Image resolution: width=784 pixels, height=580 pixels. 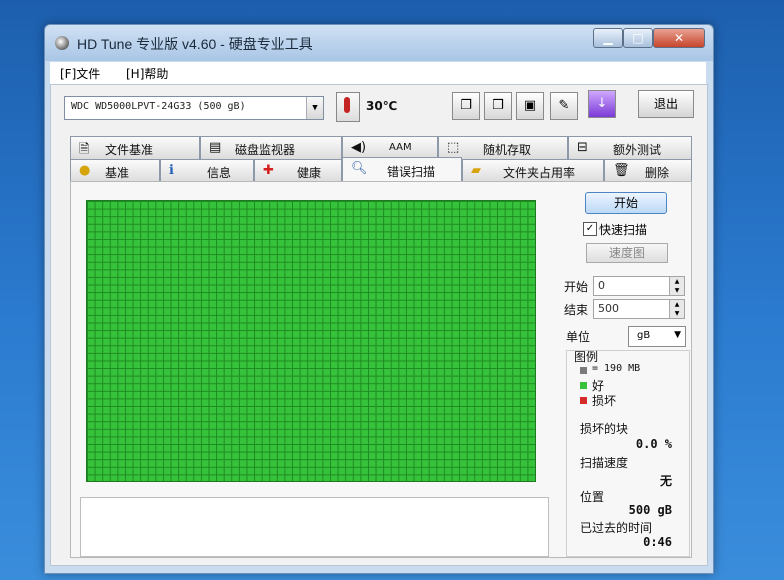 What do you see at coordinates (348, 107) in the screenshot?
I see `thermometer-icon` at bounding box center [348, 107].